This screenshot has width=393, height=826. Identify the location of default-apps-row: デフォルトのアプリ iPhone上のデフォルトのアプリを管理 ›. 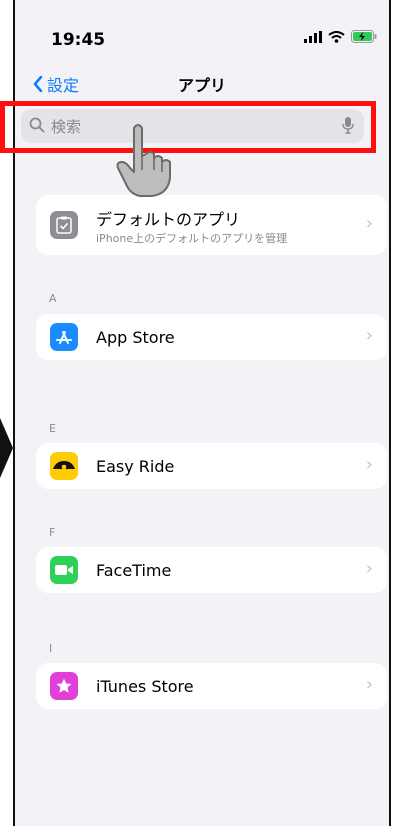
(211, 225).